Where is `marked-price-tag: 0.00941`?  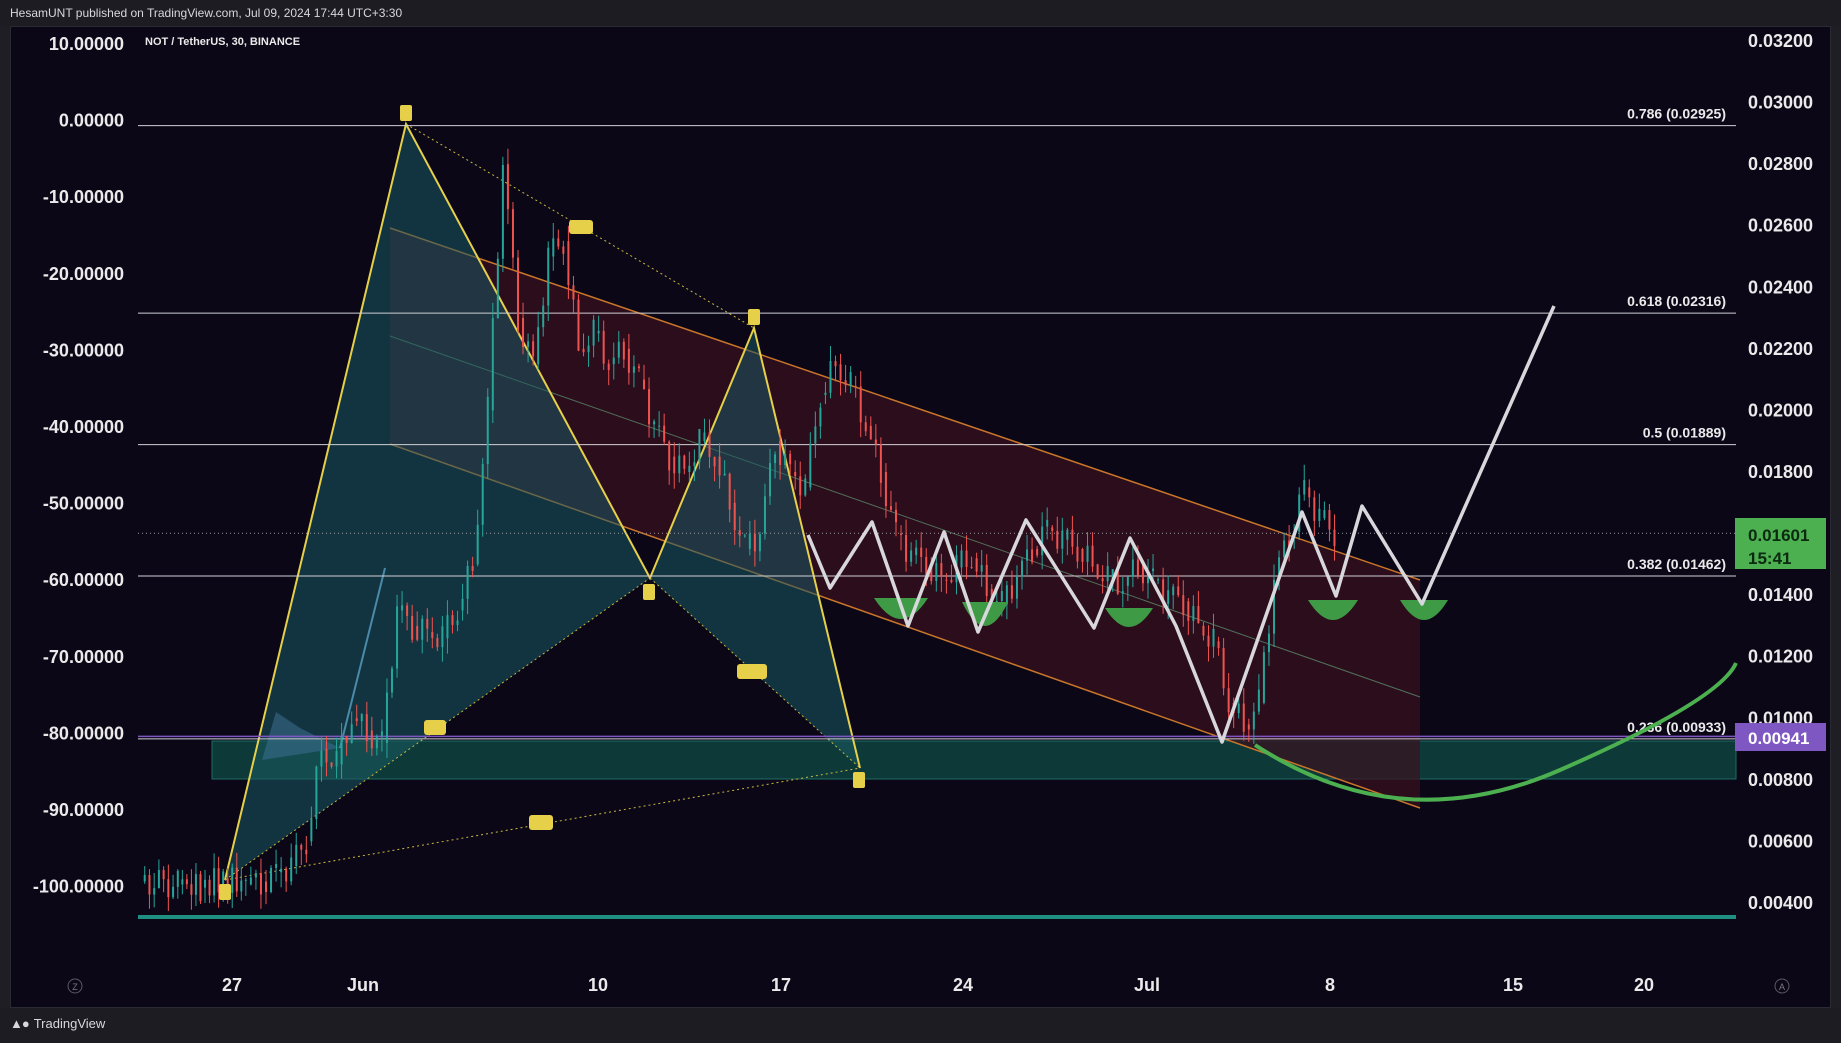
marked-price-tag: 0.00941 is located at coordinates (1780, 737).